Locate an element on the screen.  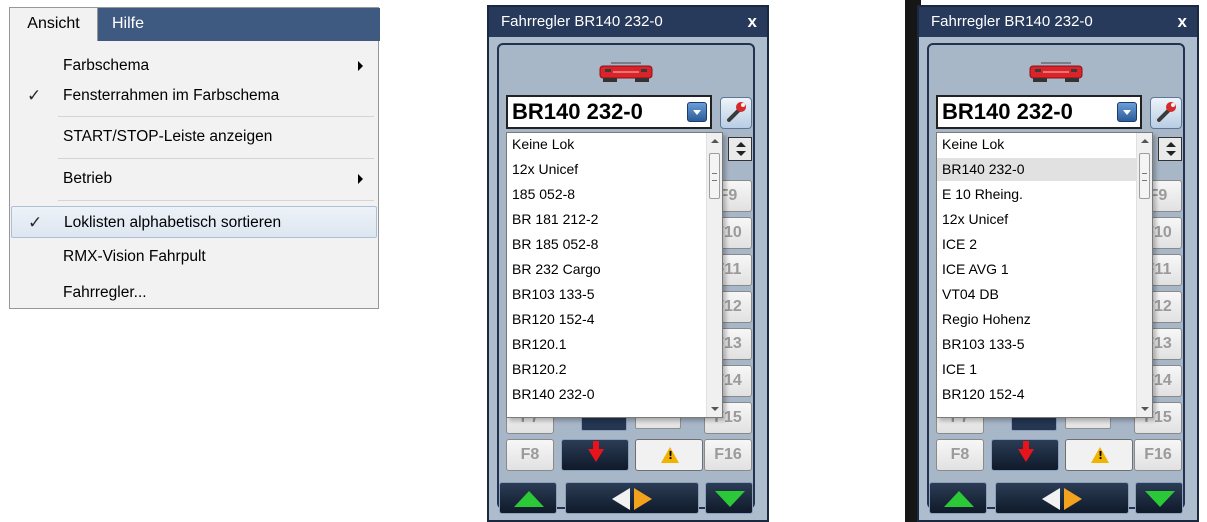
list-item: ICE 1 is located at coordinates (1036, 369).